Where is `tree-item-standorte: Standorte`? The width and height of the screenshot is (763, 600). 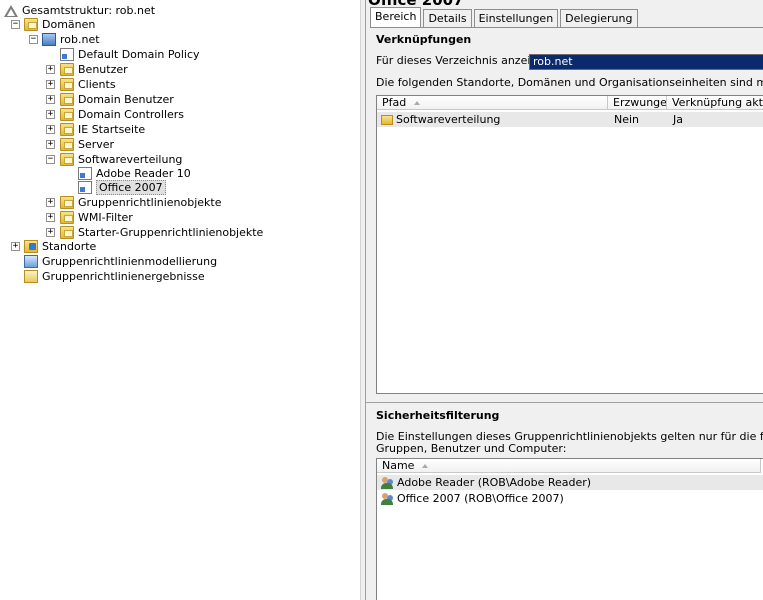
tree-item-standorte: Standorte is located at coordinates (60, 246).